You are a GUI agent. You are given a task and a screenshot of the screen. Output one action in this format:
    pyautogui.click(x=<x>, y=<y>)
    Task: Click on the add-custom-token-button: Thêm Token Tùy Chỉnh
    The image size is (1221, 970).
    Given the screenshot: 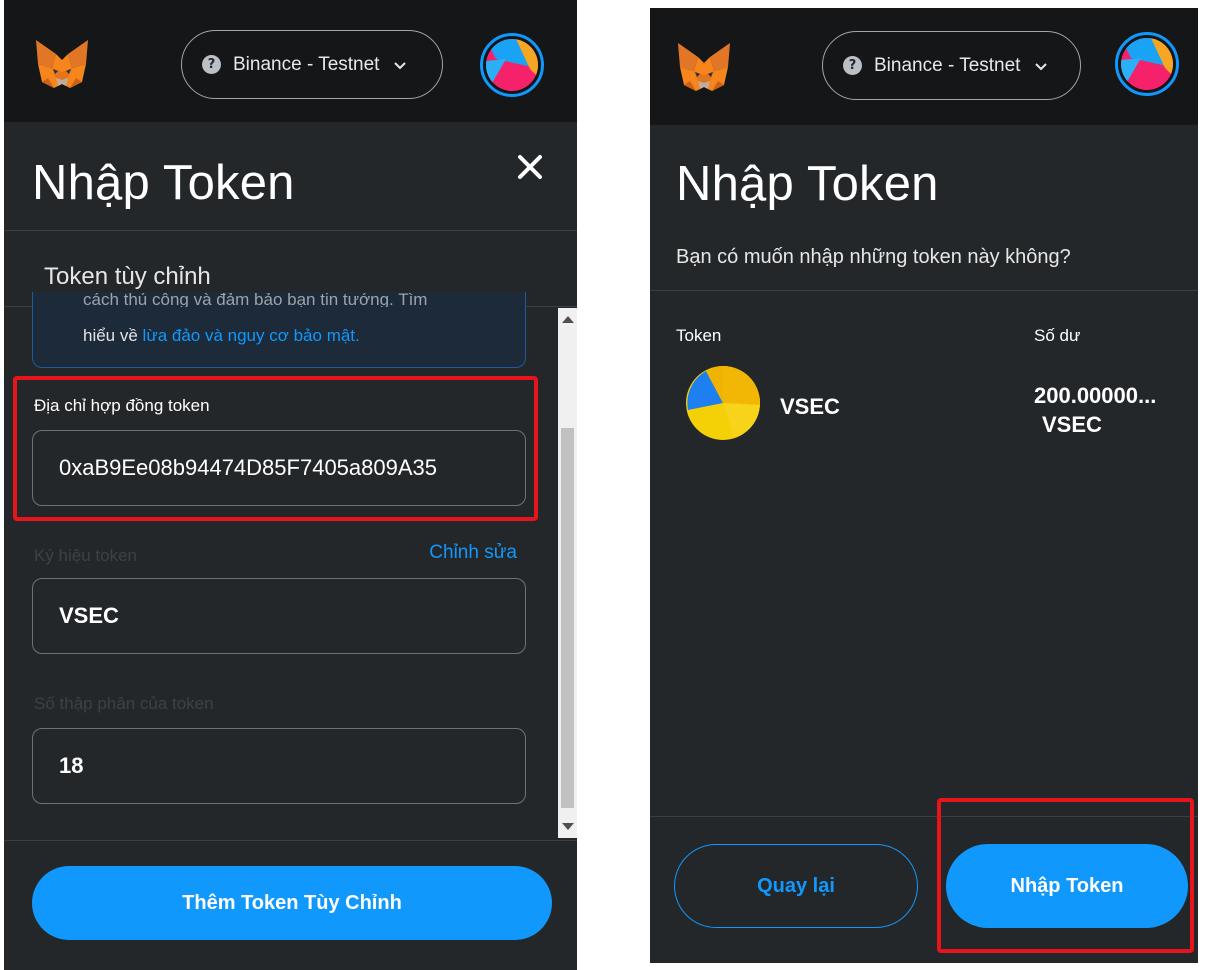 What is the action you would take?
    pyautogui.click(x=292, y=903)
    